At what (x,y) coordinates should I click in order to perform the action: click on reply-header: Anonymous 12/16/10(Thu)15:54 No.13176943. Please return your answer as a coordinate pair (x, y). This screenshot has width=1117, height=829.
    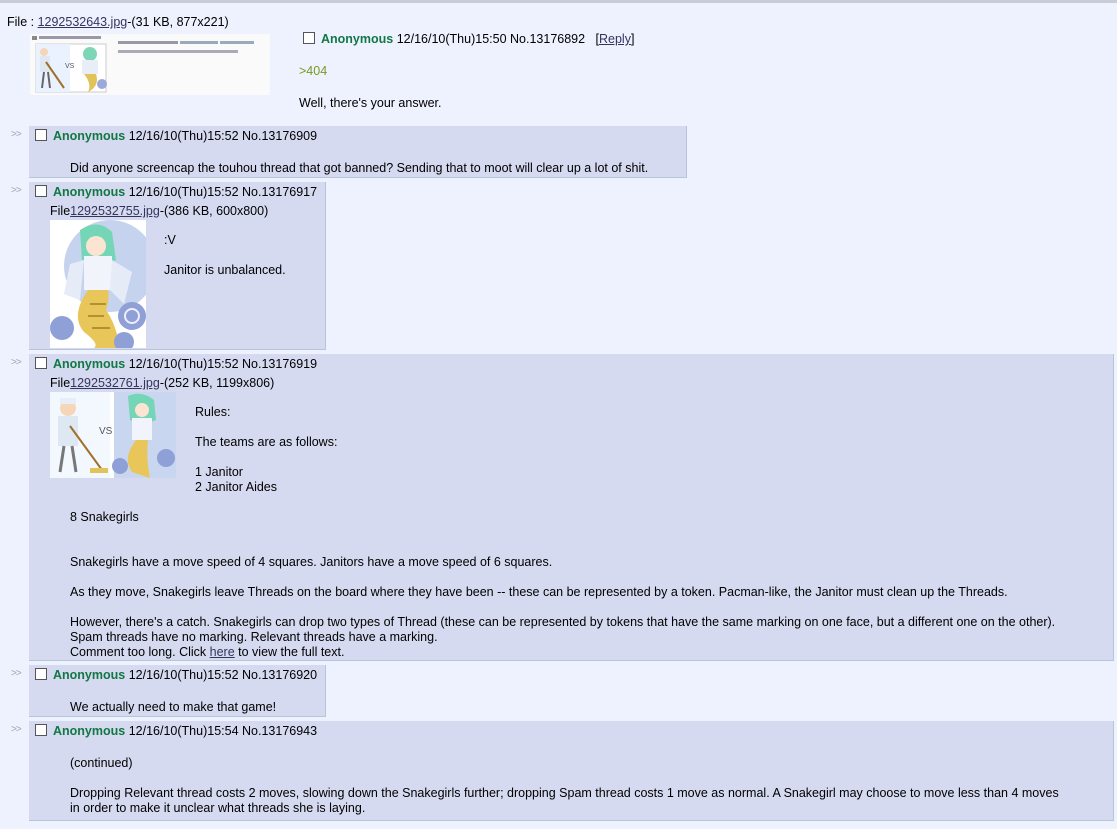
    Looking at the image, I should click on (176, 731).